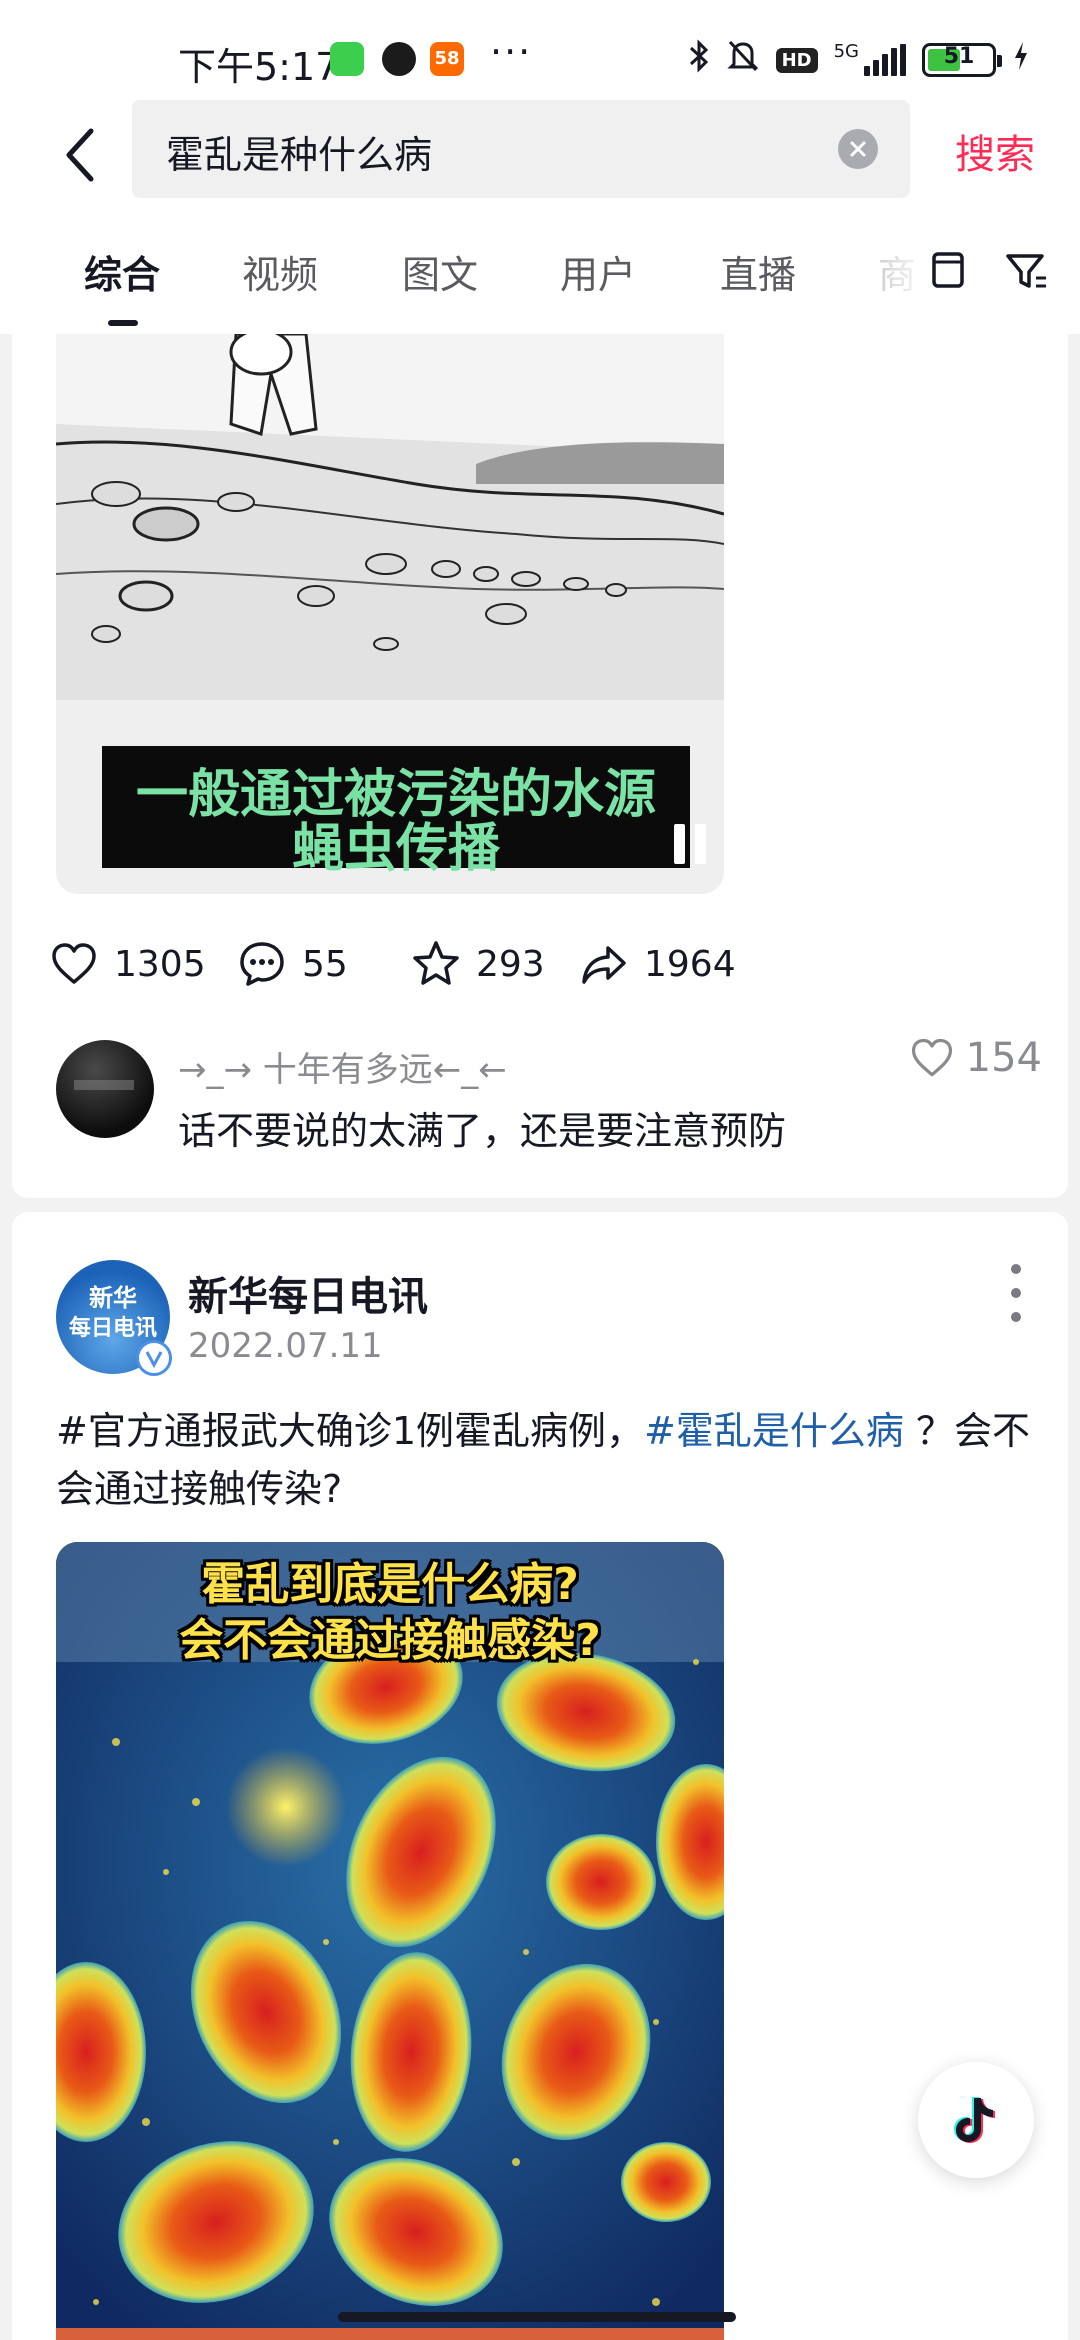 The height and width of the screenshot is (2340, 1080). What do you see at coordinates (510, 964) in the screenshot?
I see `favorite-count: 293` at bounding box center [510, 964].